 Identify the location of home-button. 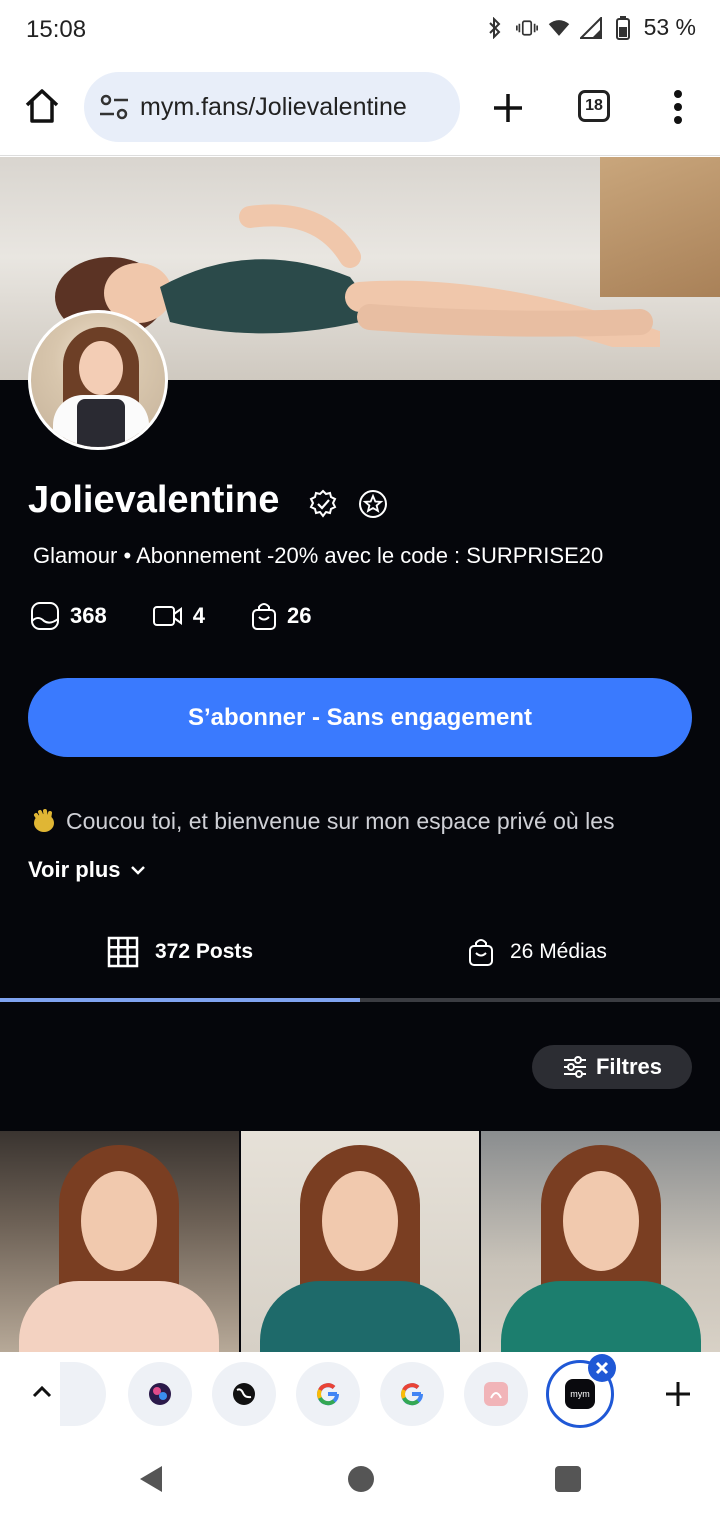
(42, 106).